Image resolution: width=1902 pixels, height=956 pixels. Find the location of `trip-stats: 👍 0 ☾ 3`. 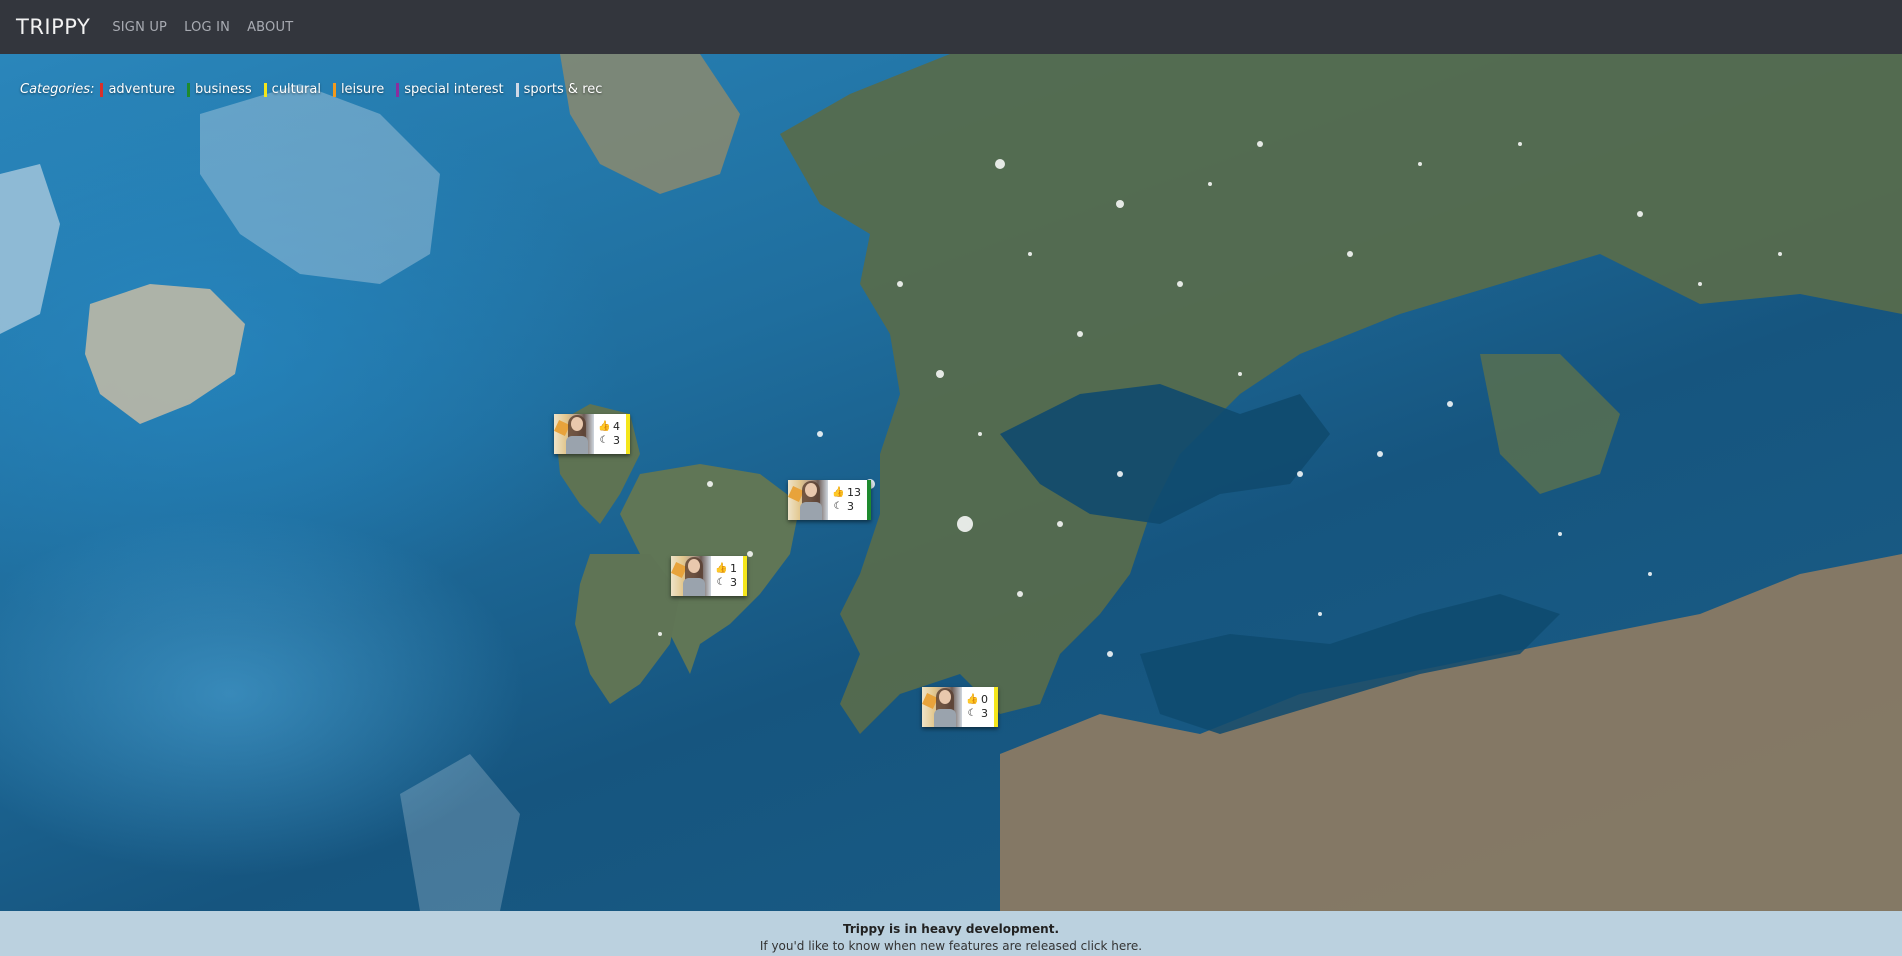

trip-stats: 👍 0 ☾ 3 is located at coordinates (978, 707).